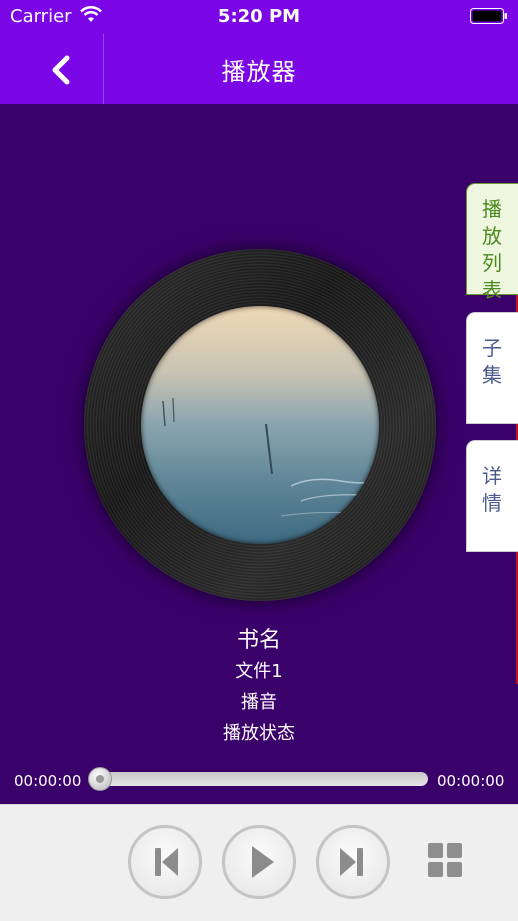  I want to click on tab-details: 详 情, so click(492, 496).